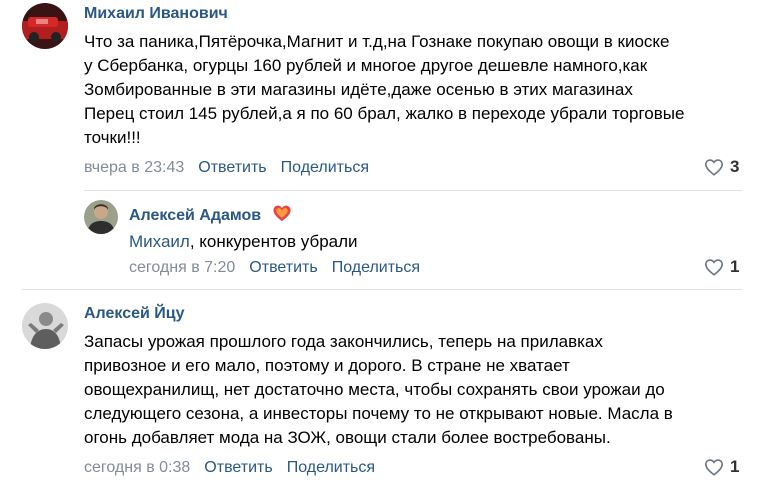  I want to click on mention-link: Михаил, so click(159, 241).